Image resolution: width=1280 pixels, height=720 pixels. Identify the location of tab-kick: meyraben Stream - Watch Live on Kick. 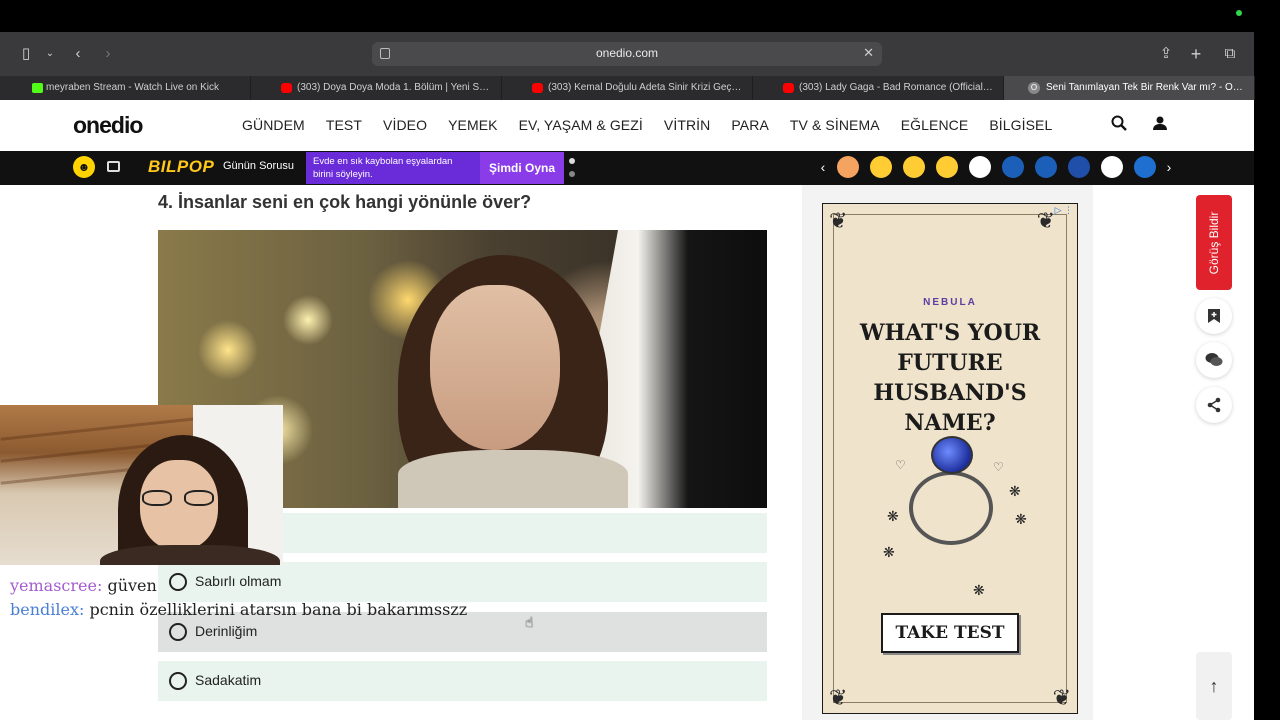
(125, 88).